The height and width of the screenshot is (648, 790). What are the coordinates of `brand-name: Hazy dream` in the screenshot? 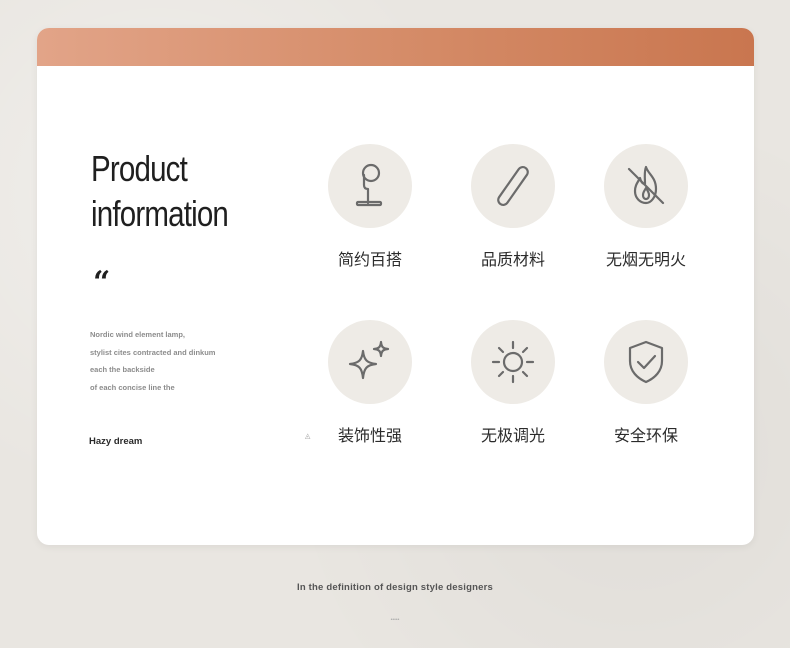 It's located at (116, 441).